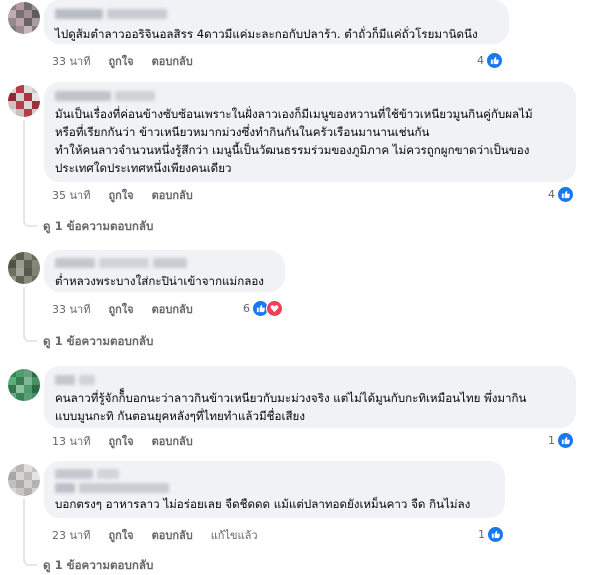 Image resolution: width=600 pixels, height=575 pixels. Describe the element at coordinates (263, 308) in the screenshot. I see `reaction-summary: 6` at that location.